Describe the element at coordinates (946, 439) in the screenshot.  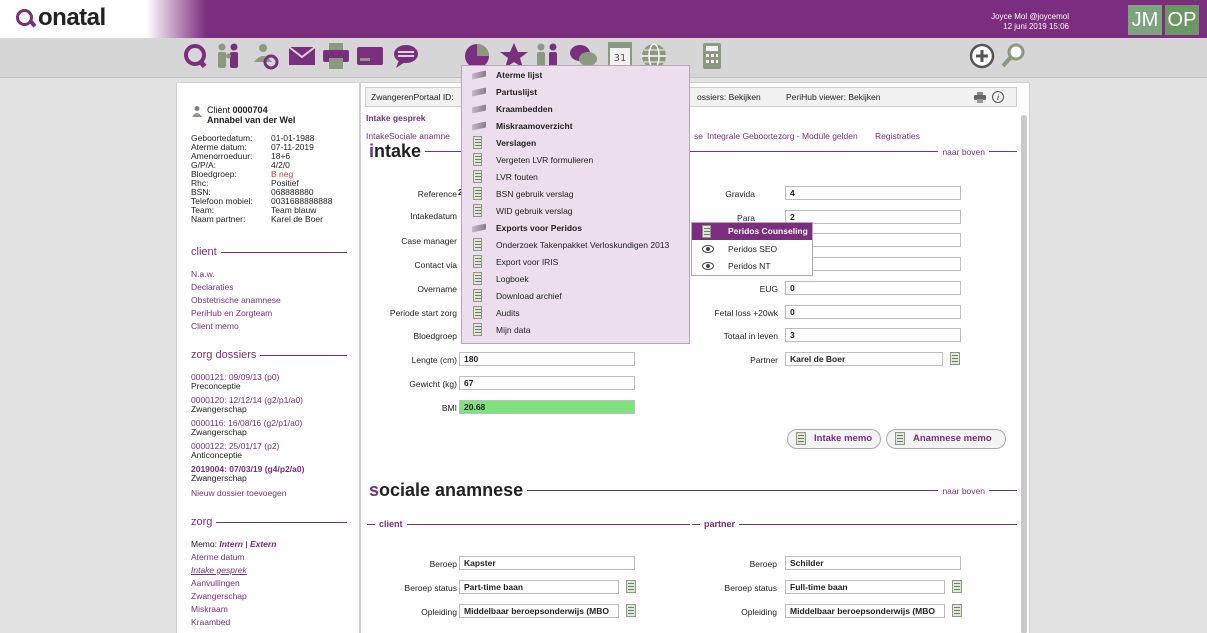
I see `anamnese-memo-button: Anamnese memo` at that location.